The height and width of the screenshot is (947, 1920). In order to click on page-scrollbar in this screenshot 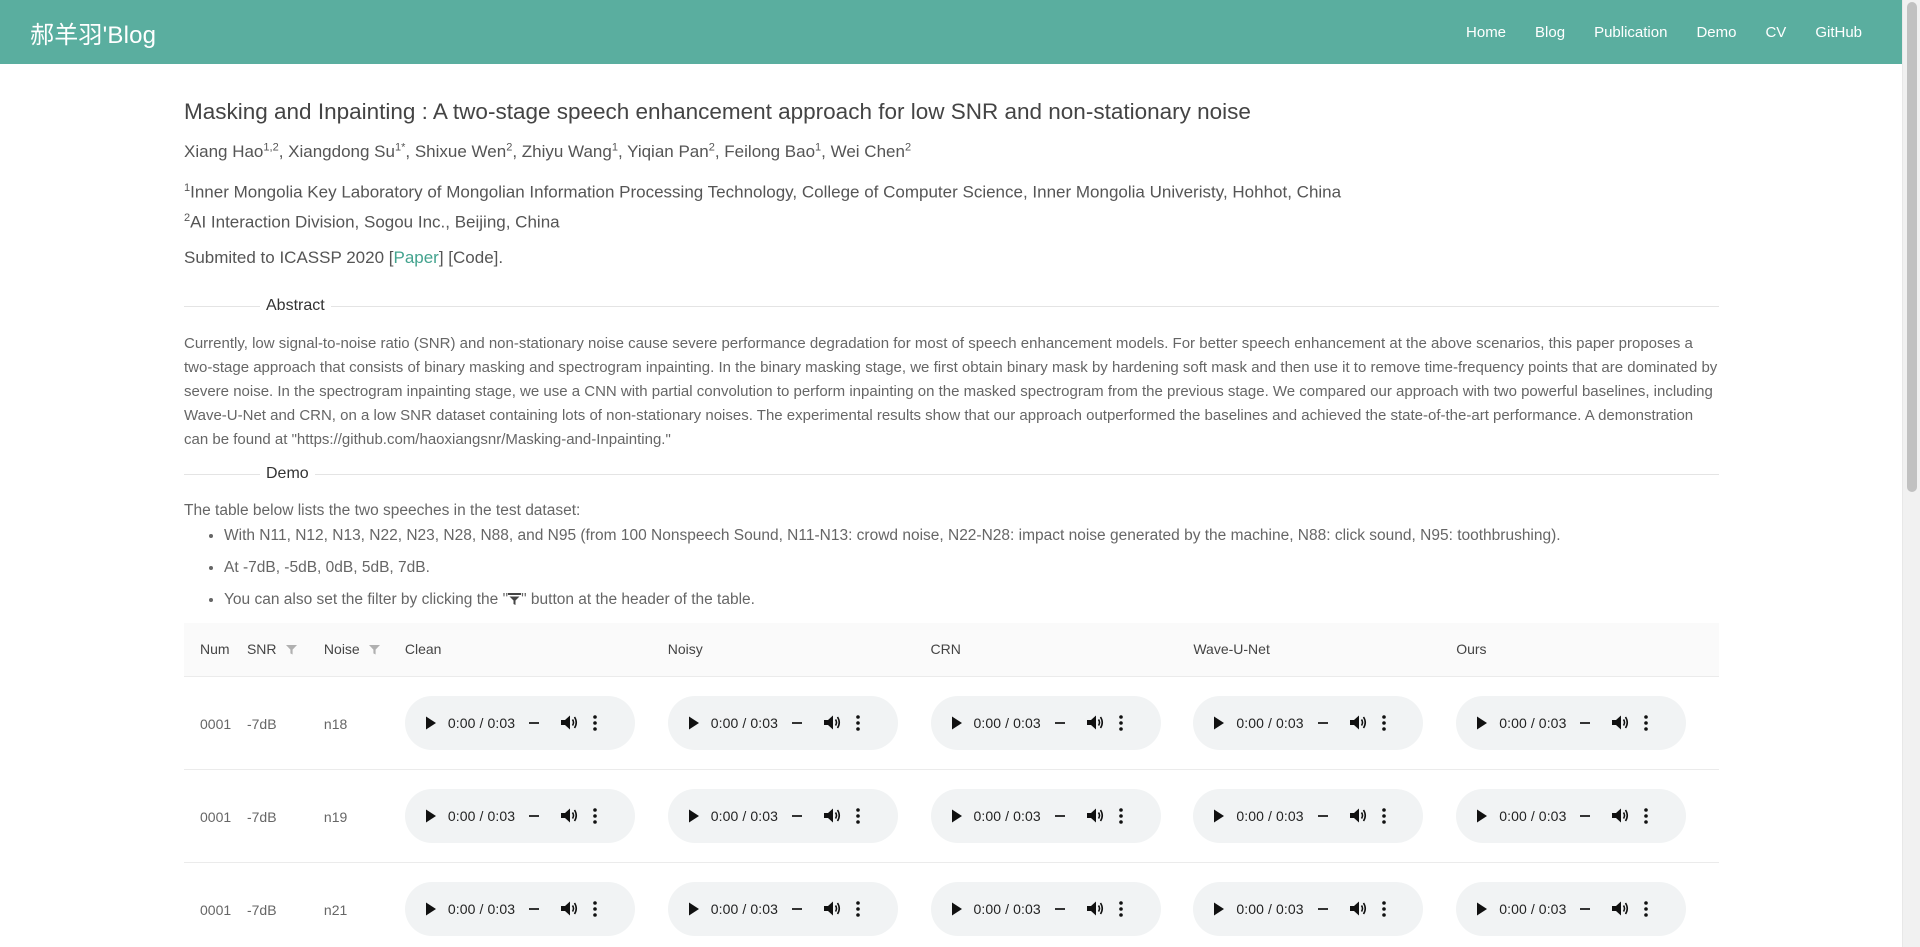, I will do `click(1911, 473)`.